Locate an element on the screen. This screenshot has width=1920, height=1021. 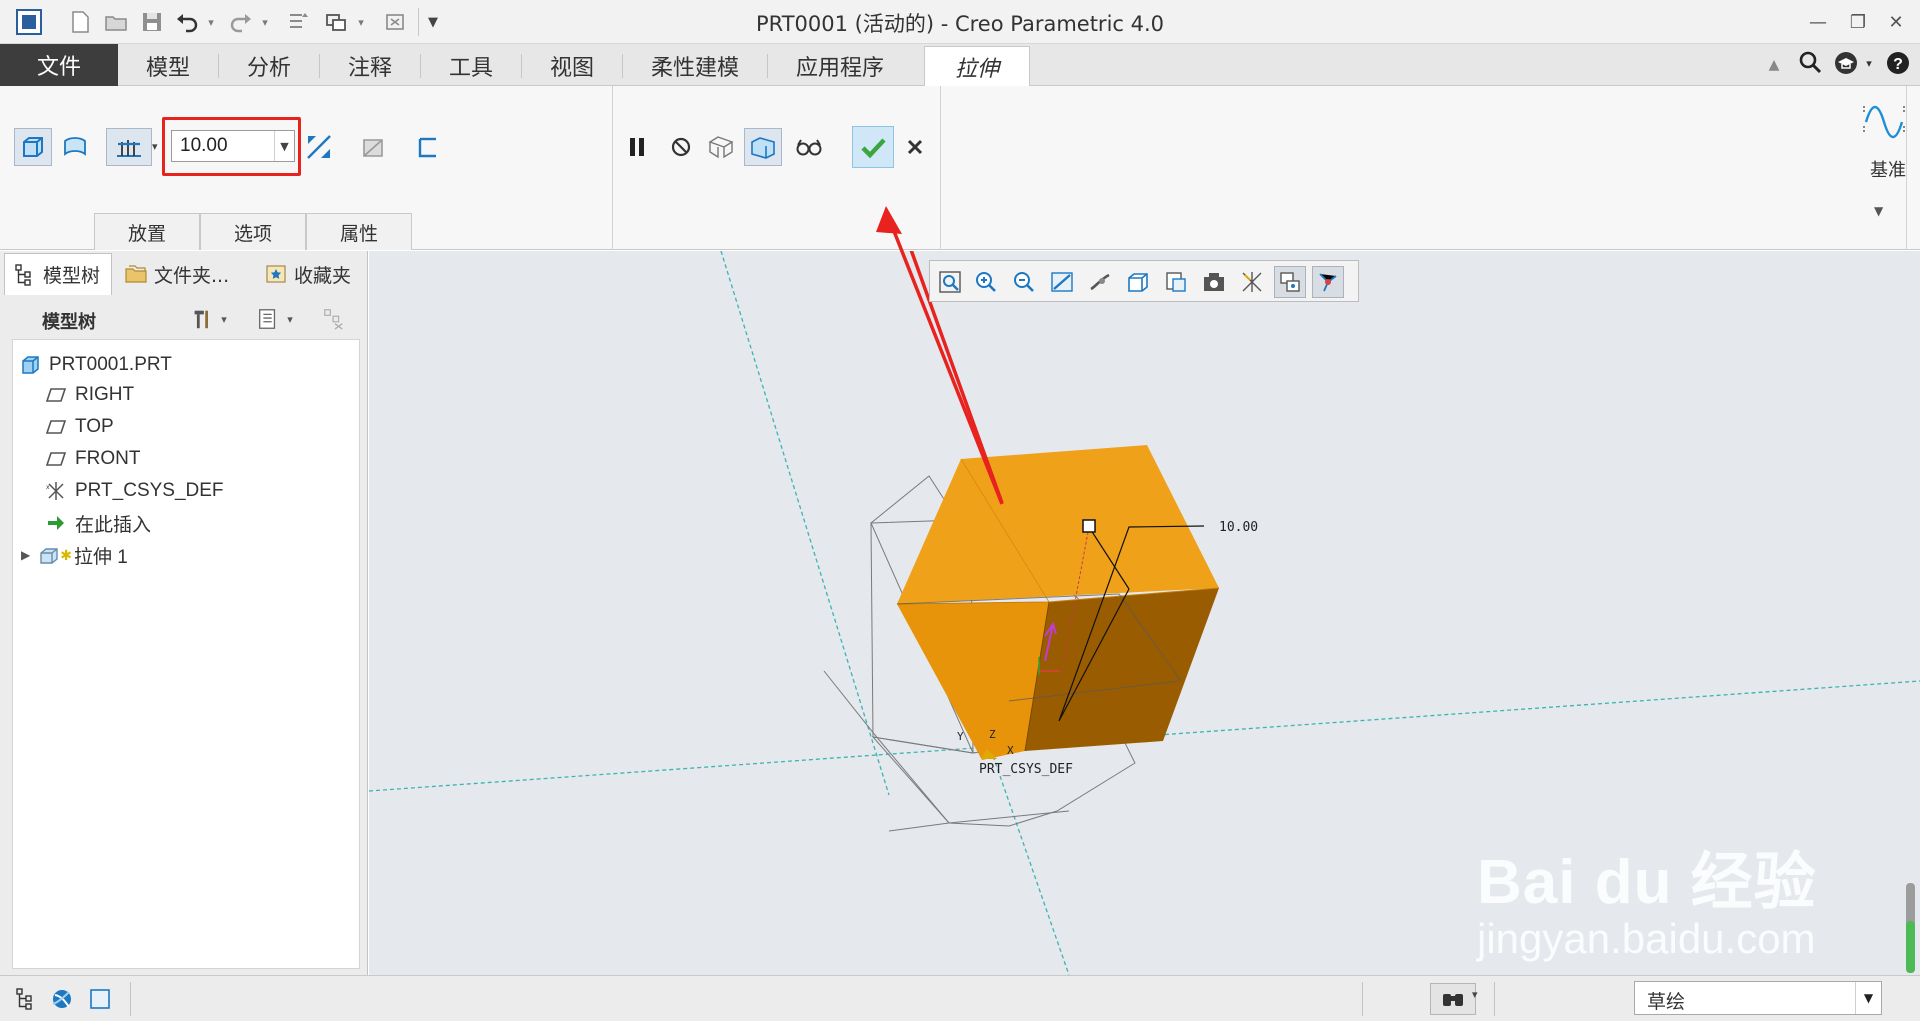
tab-flexible-modeling: 柔性建模 is located at coordinates (695, 66).